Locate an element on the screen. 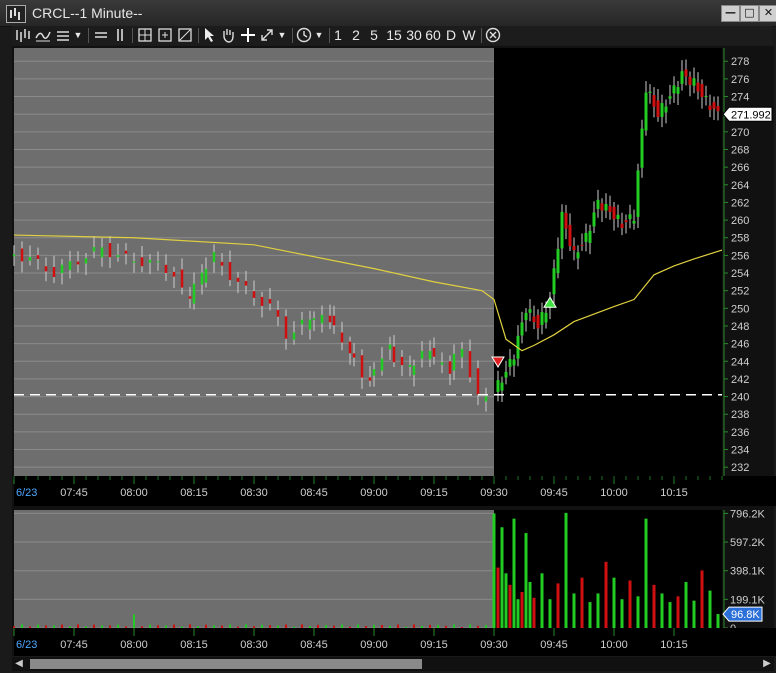 The width and height of the screenshot is (776, 673). time-tick-label: 09:00 is located at coordinates (374, 493).